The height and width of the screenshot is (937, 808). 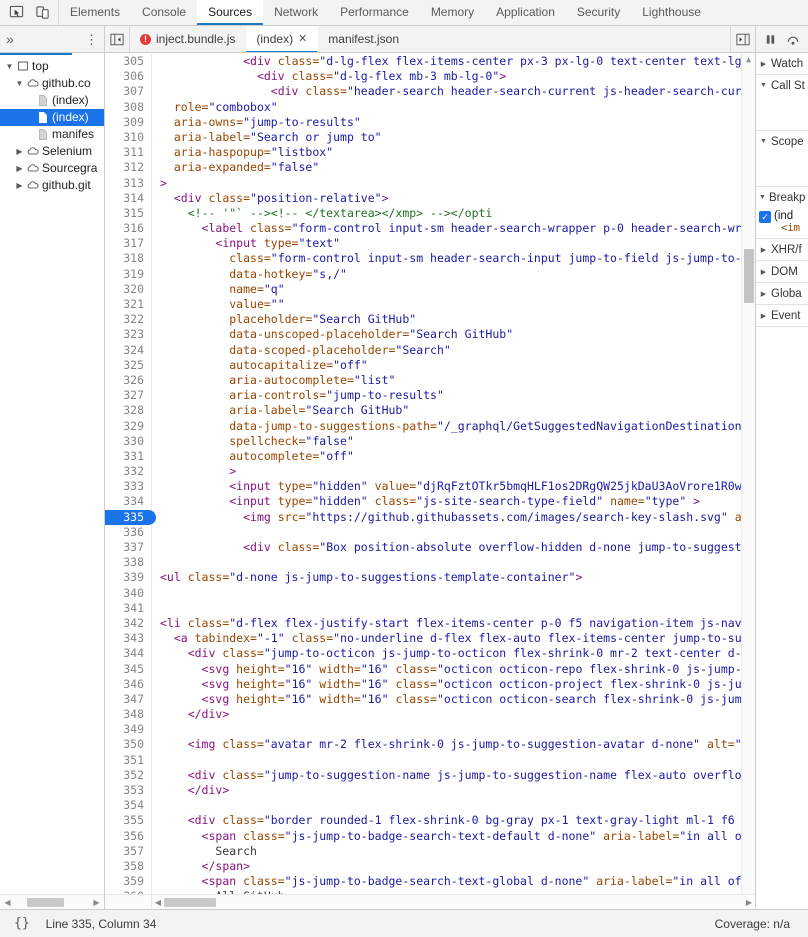 I want to click on tree-item-selenium: ▶ Selenium, so click(x=52, y=151).